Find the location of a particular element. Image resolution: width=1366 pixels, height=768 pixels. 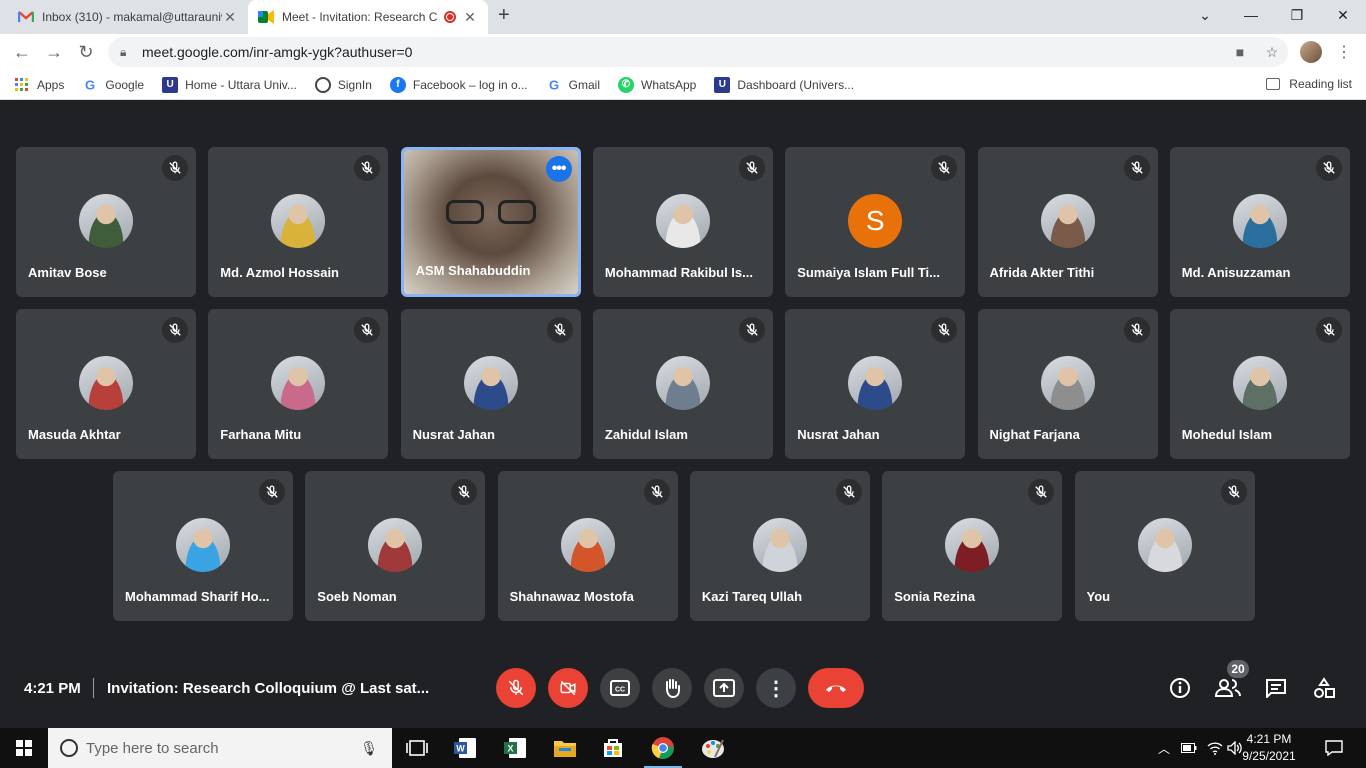

excel-app: X is located at coordinates (515, 748).